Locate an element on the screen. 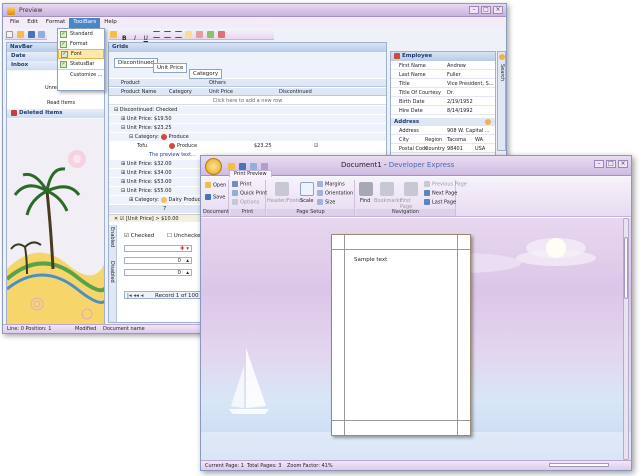 This screenshot has height=476, width=640. vertical-scrollbar is located at coordinates (626, 339).